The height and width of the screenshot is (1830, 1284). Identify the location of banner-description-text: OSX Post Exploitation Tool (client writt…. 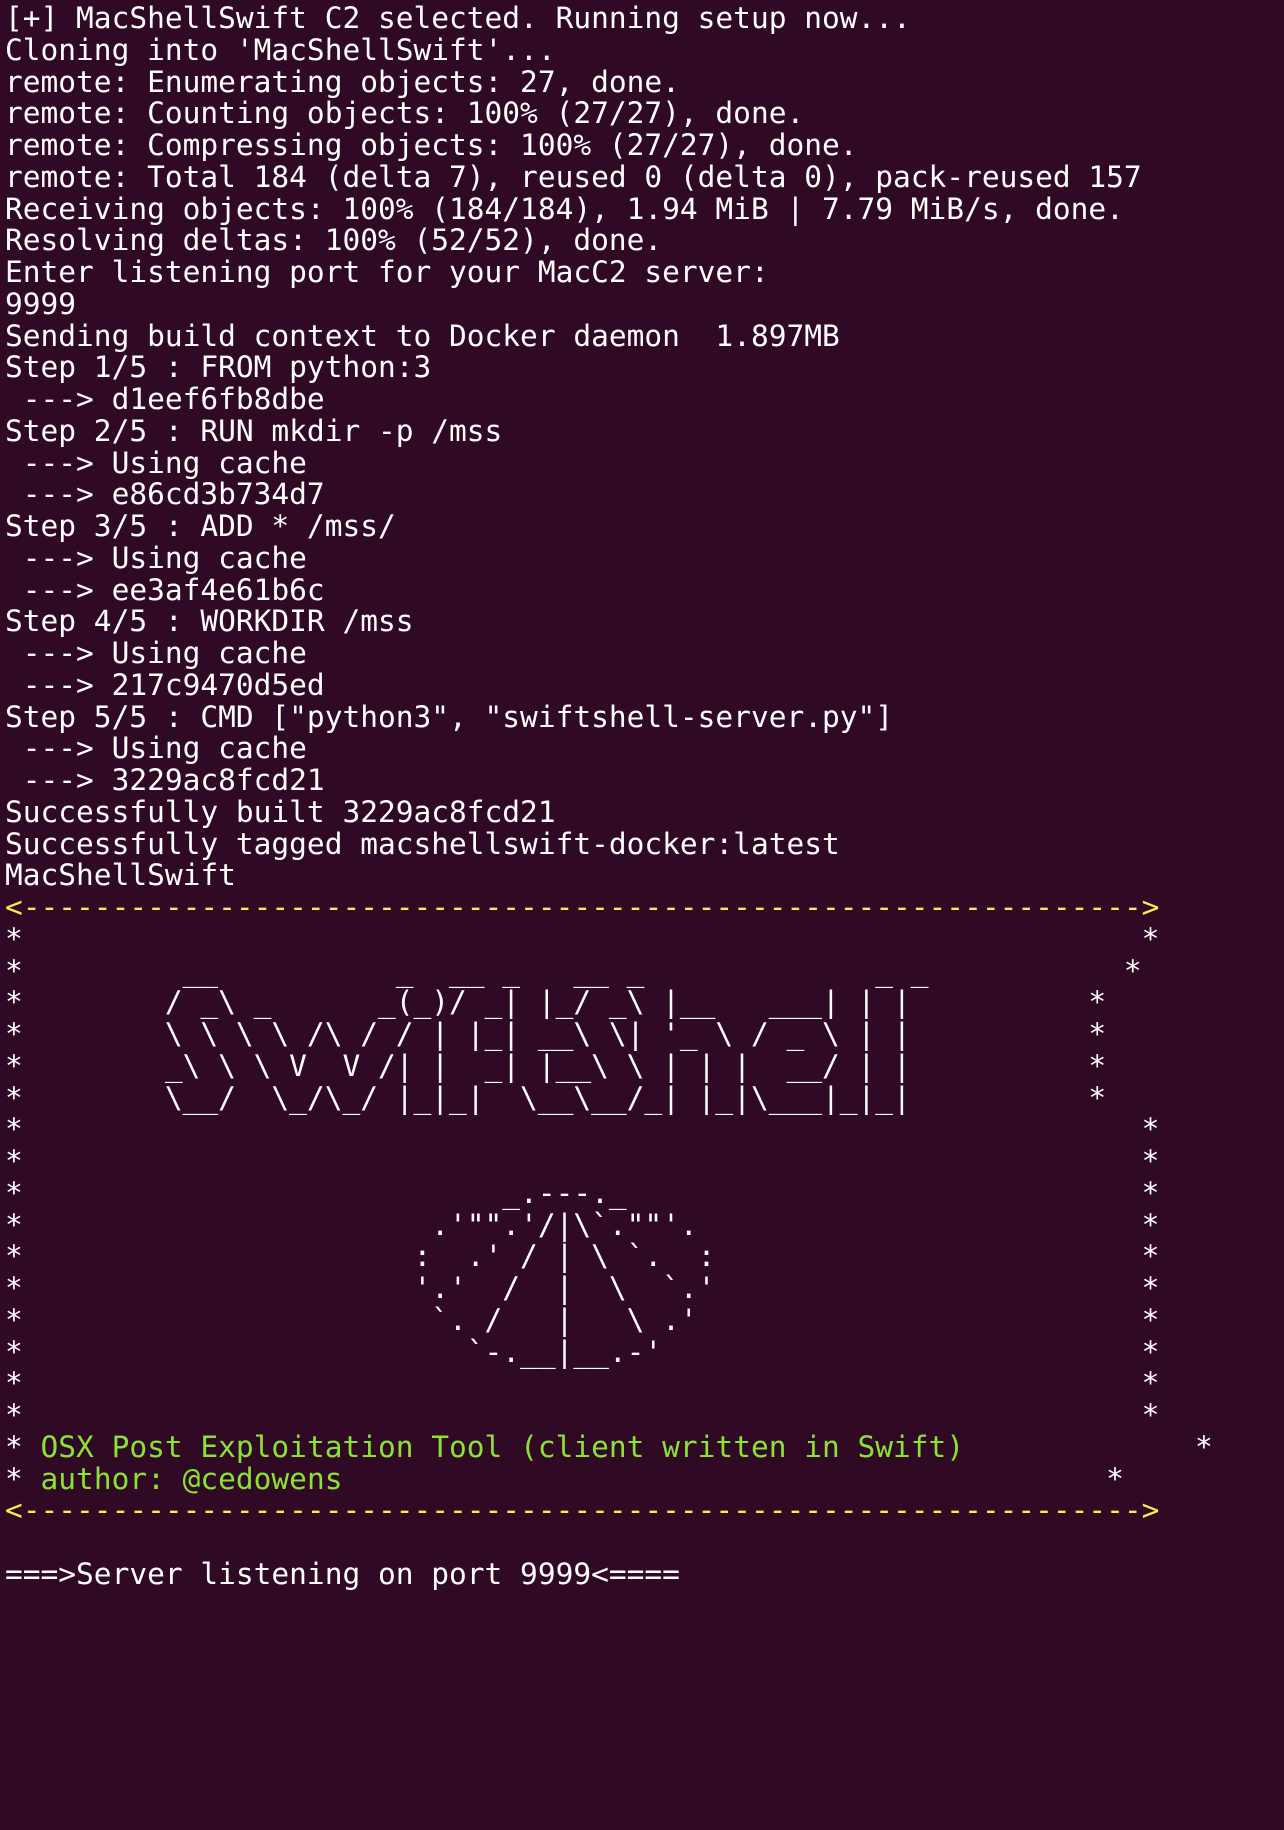
(502, 1446).